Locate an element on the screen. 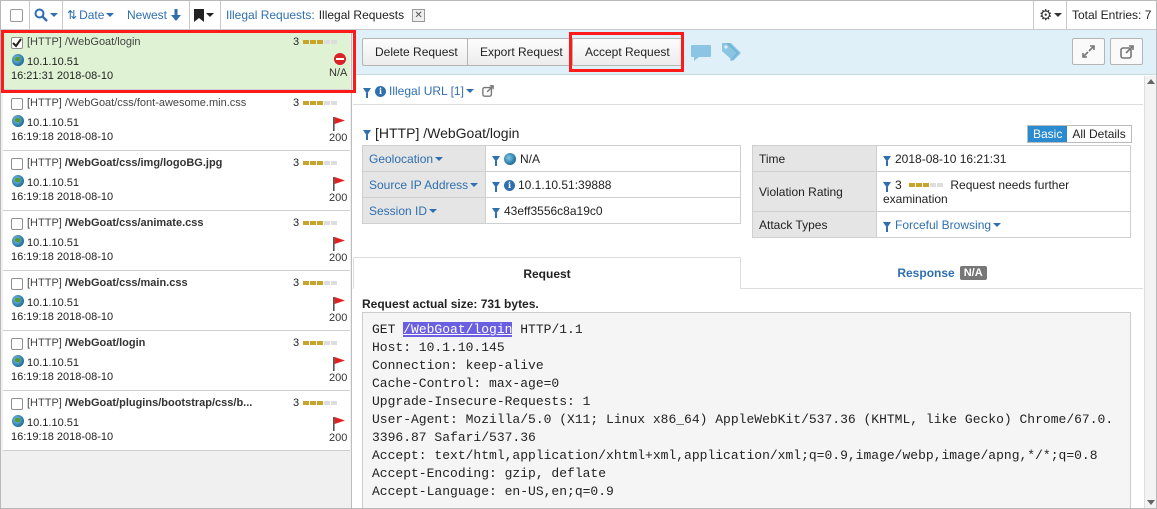  source-ip-key: Source IP Address is located at coordinates (424, 184).